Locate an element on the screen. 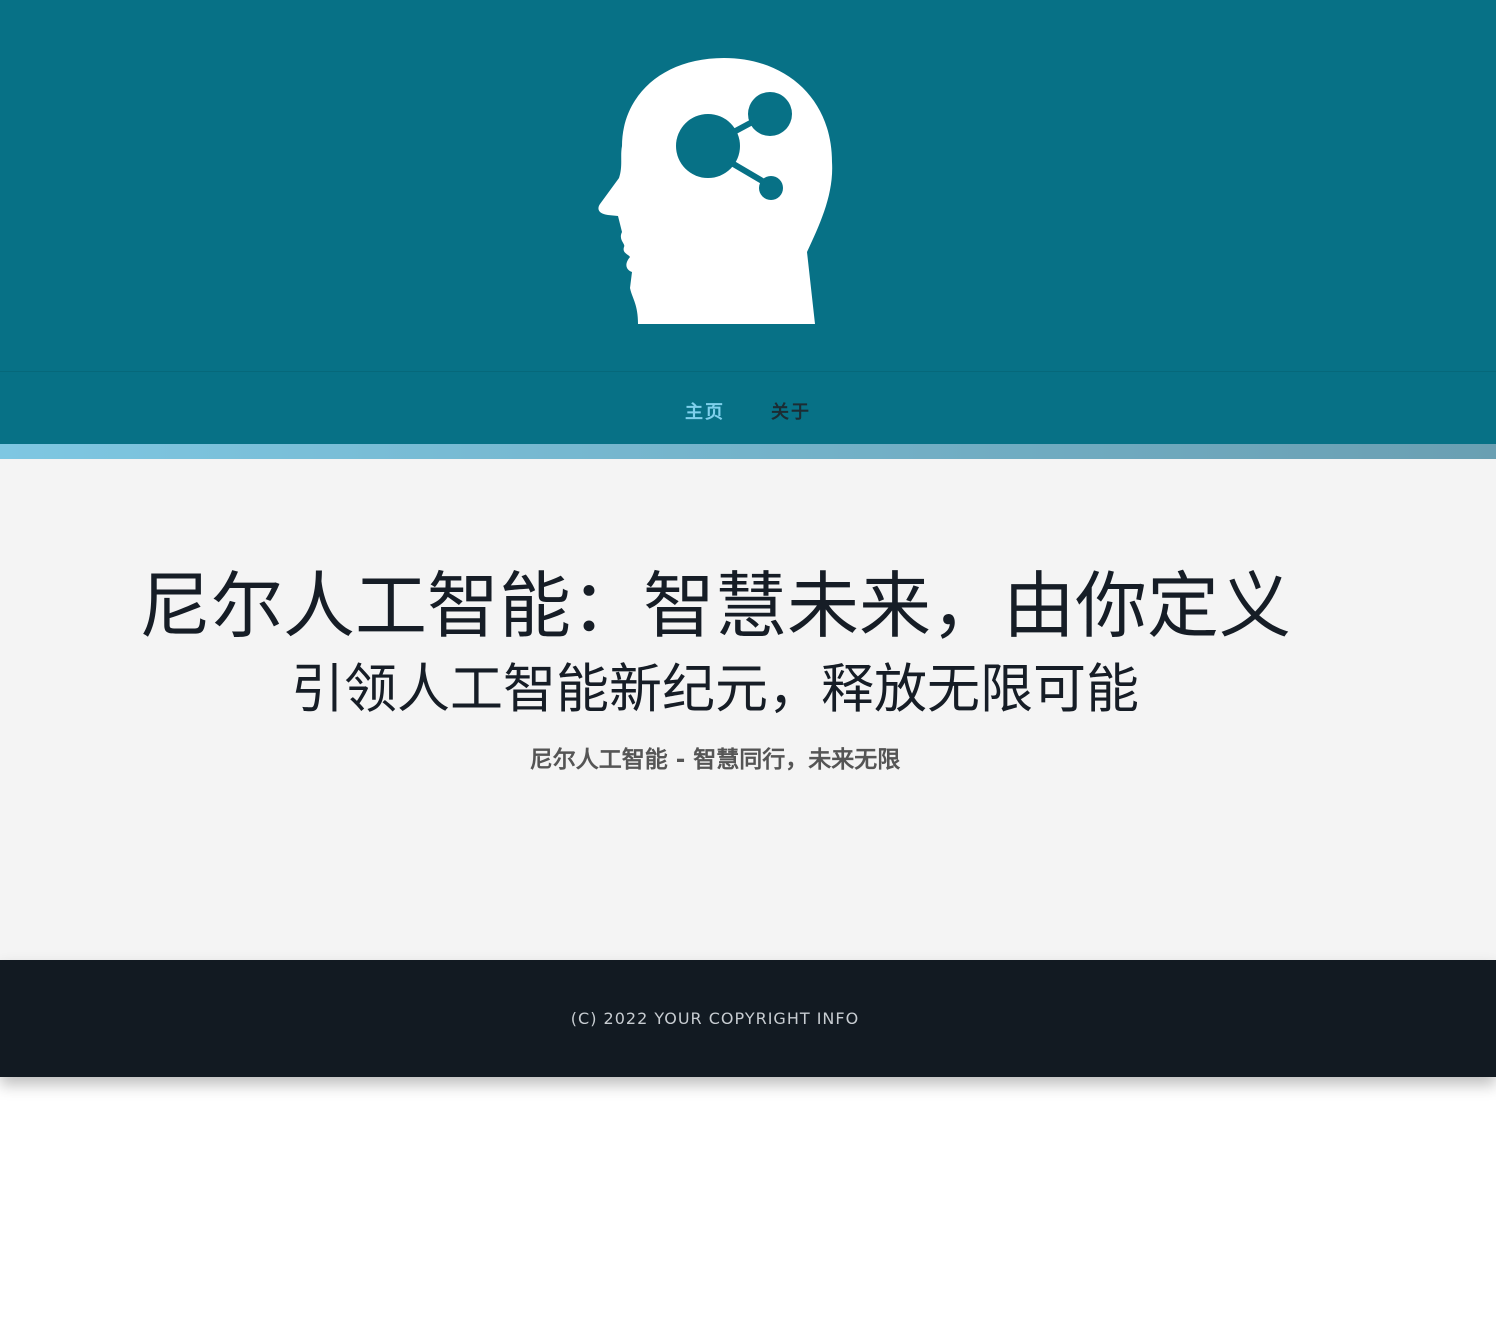 The width and height of the screenshot is (1496, 1324). nav-item-about: 关于 is located at coordinates (791, 408).